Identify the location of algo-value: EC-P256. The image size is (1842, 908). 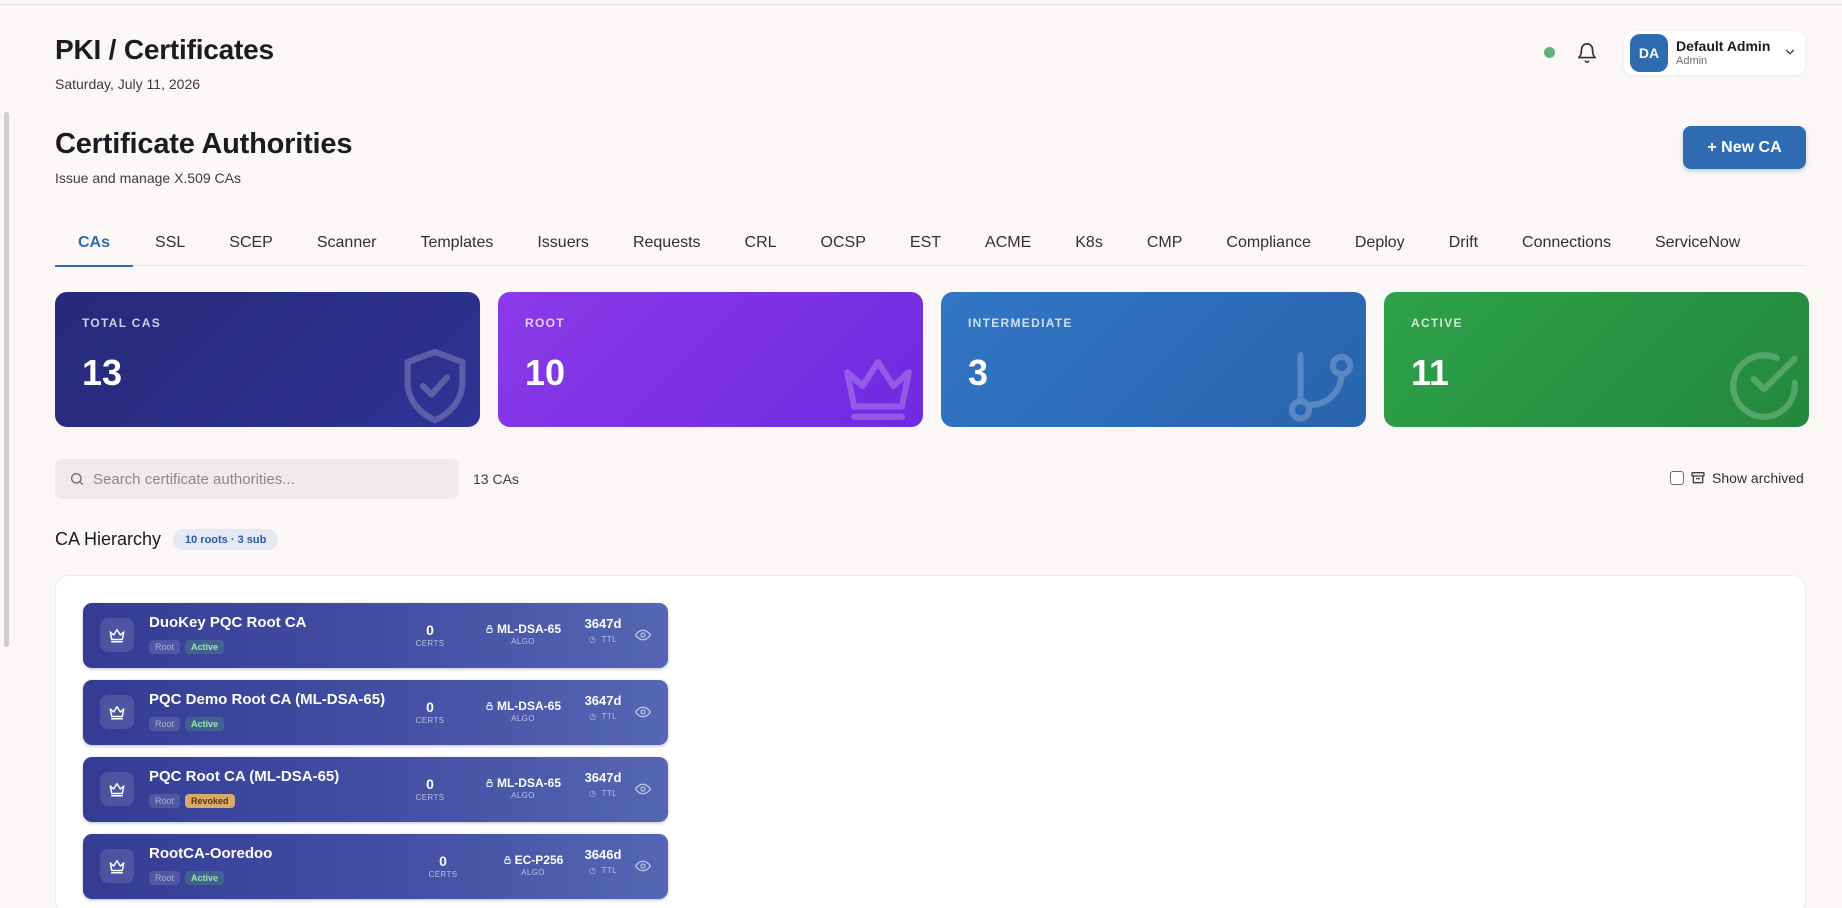
(539, 860).